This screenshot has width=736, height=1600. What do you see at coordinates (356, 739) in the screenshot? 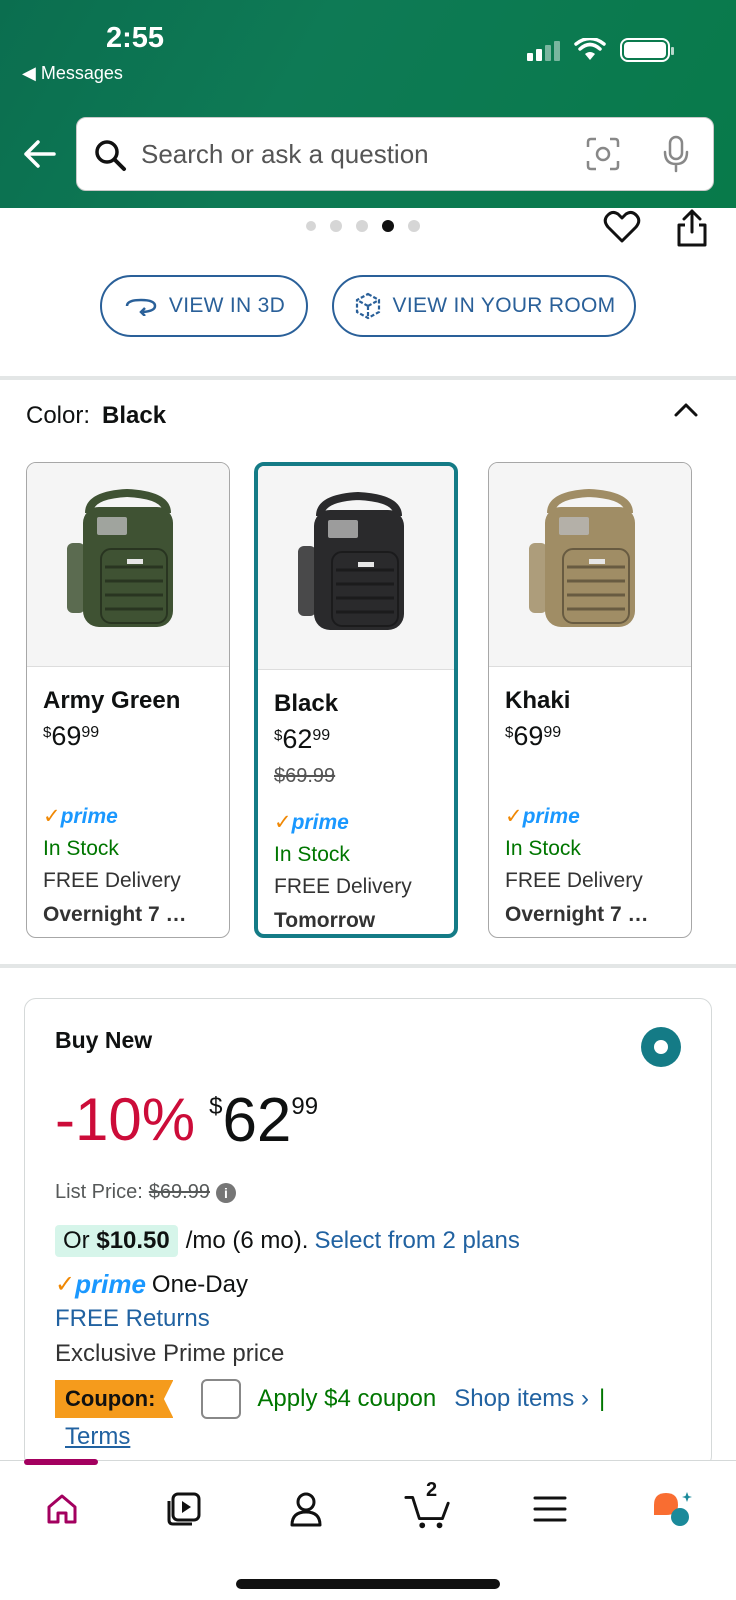
I see `swatch-price: $6299` at bounding box center [356, 739].